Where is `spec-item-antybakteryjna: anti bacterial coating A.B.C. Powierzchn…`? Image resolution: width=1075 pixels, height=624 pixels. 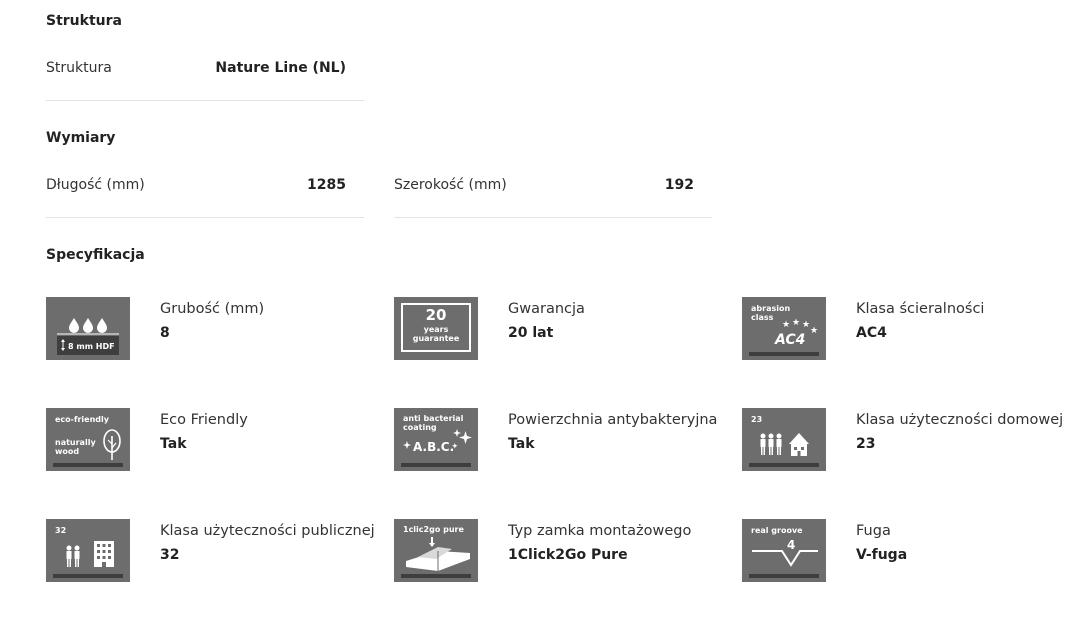
spec-item-antybakteryjna: anti bacterial coating A.B.C. Powierzchn… is located at coordinates (559, 439).